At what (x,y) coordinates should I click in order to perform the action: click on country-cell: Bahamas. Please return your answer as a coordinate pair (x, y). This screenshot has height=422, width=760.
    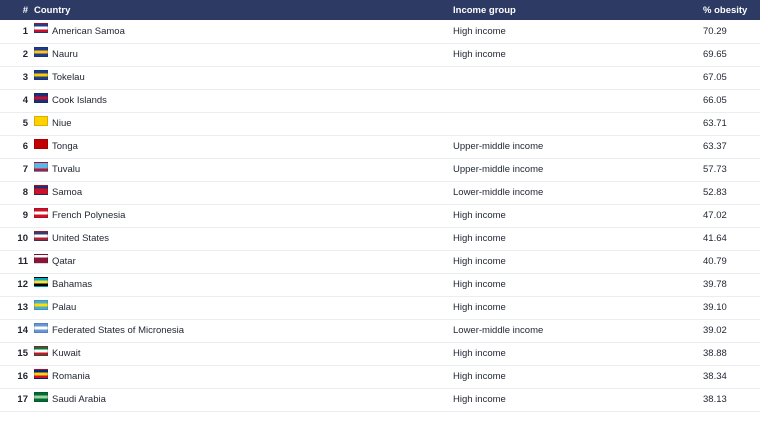
    Looking at the image, I should click on (243, 283).